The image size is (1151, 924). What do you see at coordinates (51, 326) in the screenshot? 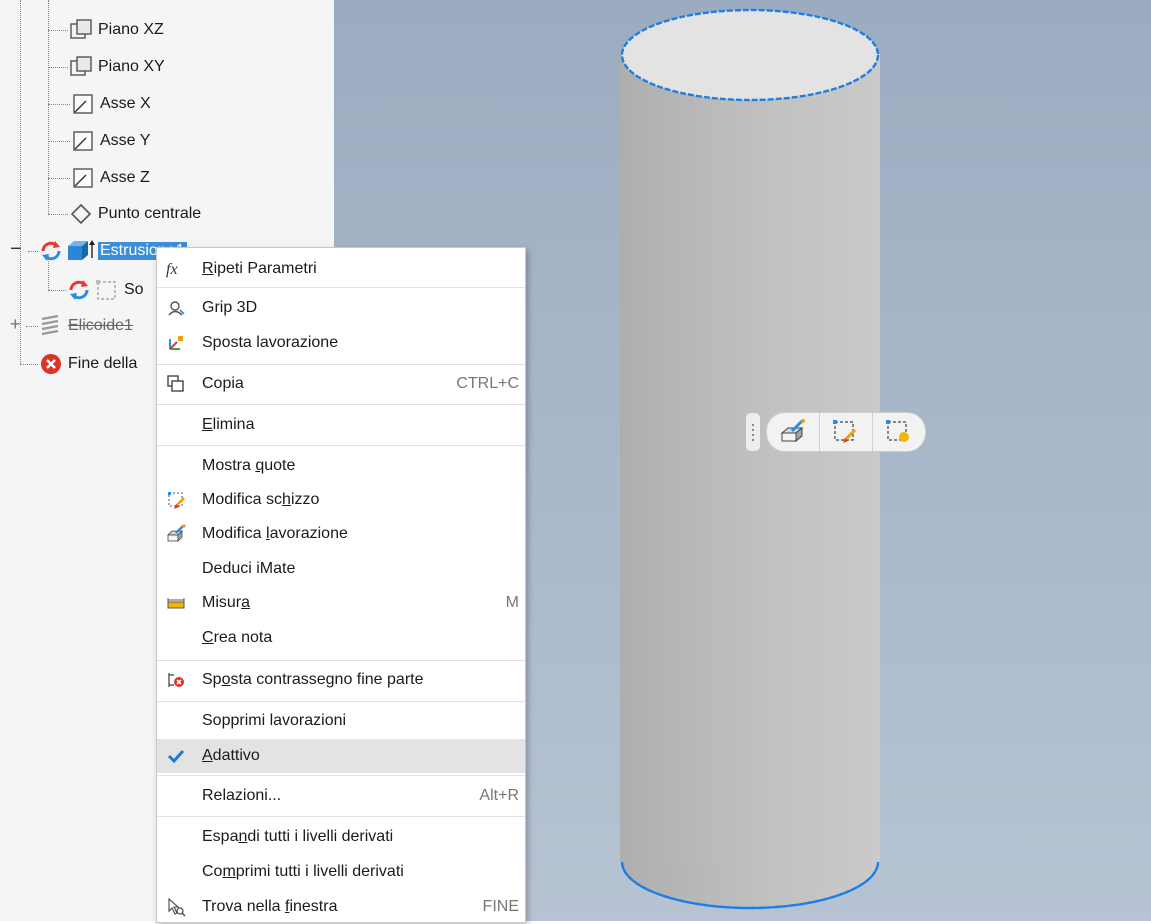
I see `coil-icon` at bounding box center [51, 326].